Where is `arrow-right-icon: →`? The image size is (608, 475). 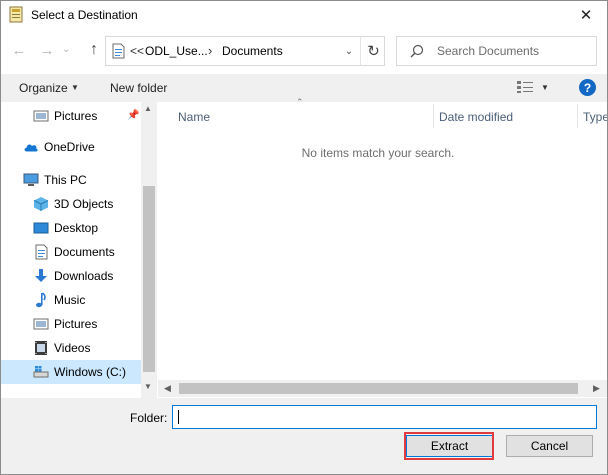
arrow-right-icon: → is located at coordinates (47, 50).